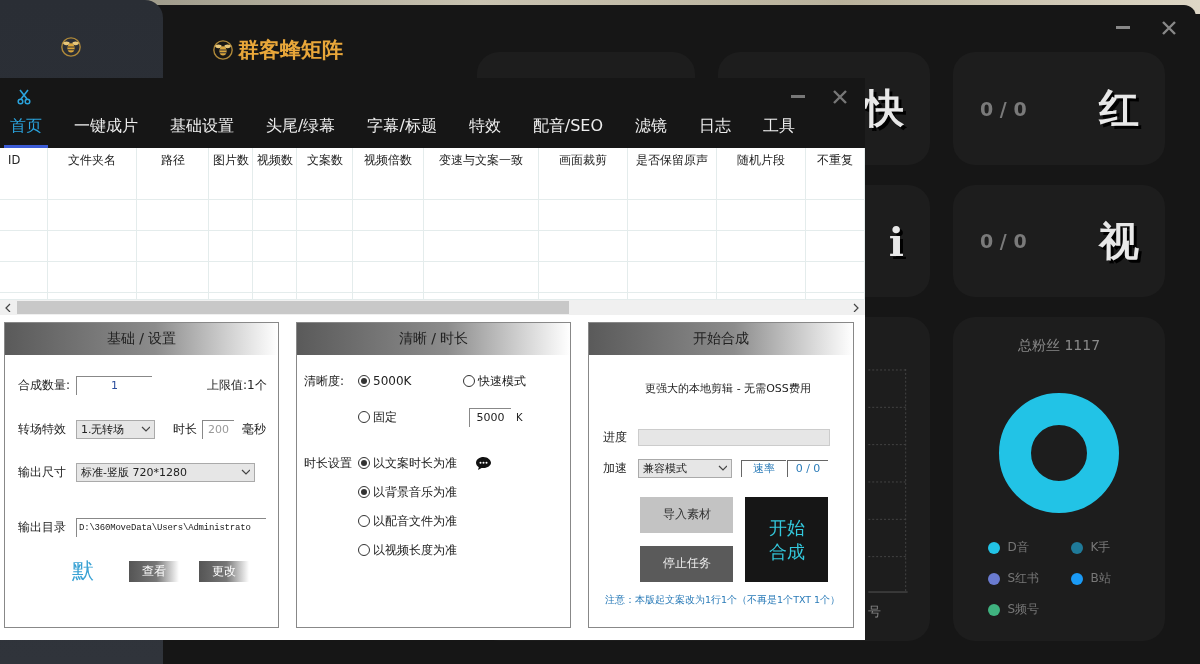 Image resolution: width=1200 pixels, height=664 pixels. Describe the element at coordinates (721, 339) in the screenshot. I see `panel-title: 开始合成` at that location.